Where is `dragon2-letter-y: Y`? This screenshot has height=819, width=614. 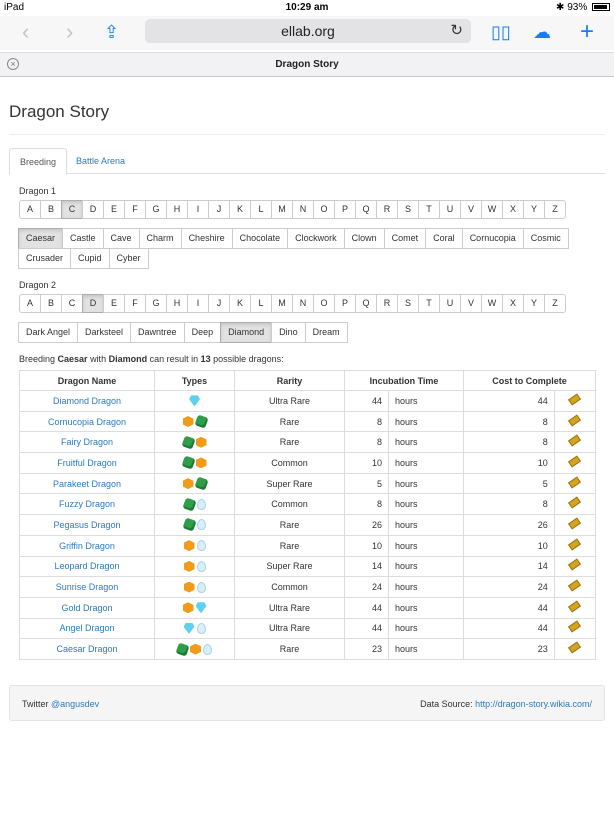
dragon2-letter-y: Y is located at coordinates (534, 303).